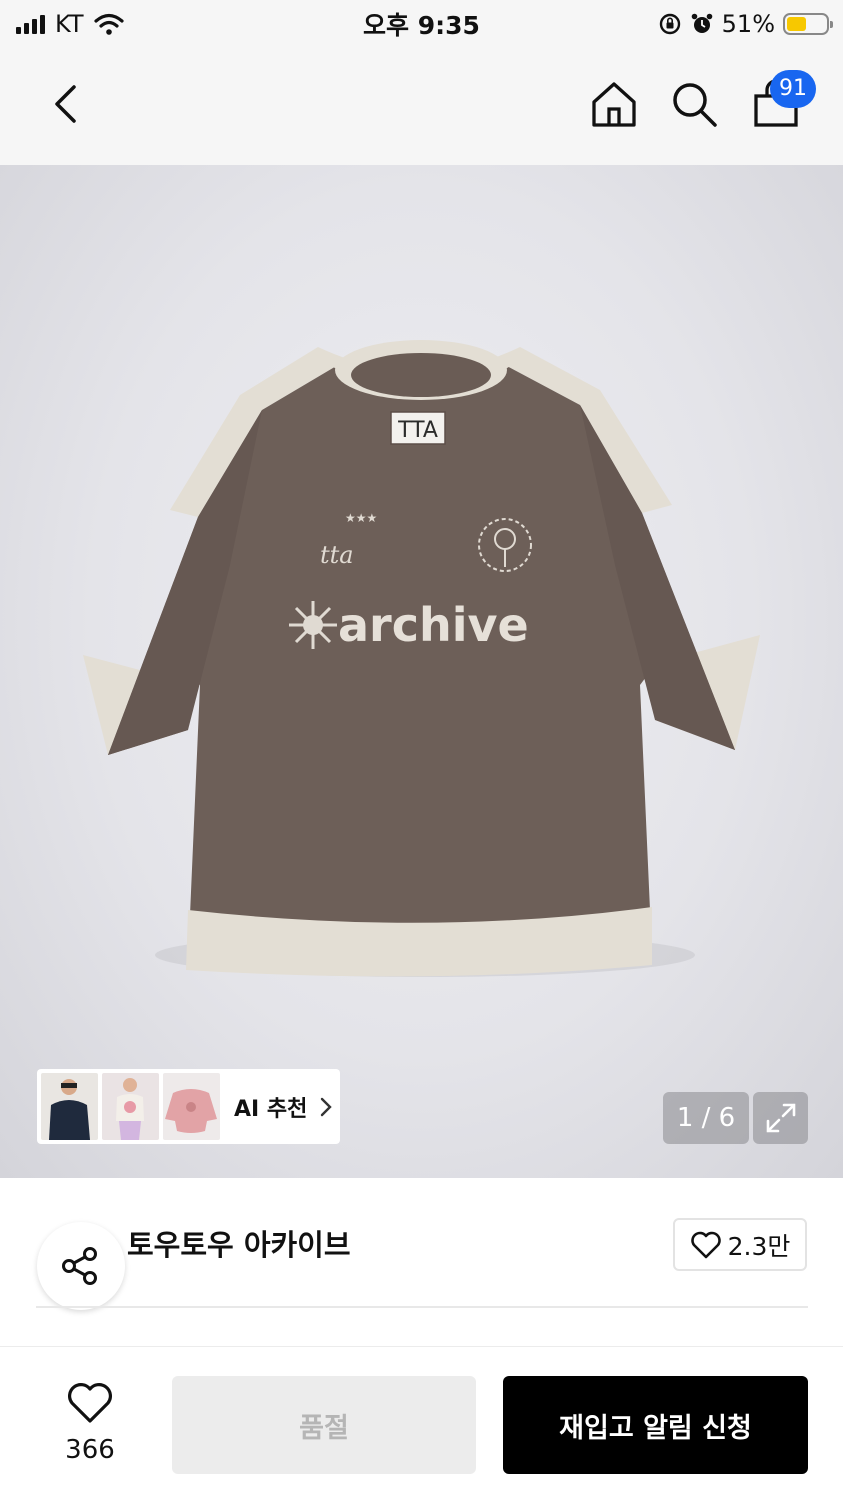 This screenshot has width=843, height=1500. I want to click on bottom-bar: 366 품절 재입고 알림 신청, so click(421, 1423).